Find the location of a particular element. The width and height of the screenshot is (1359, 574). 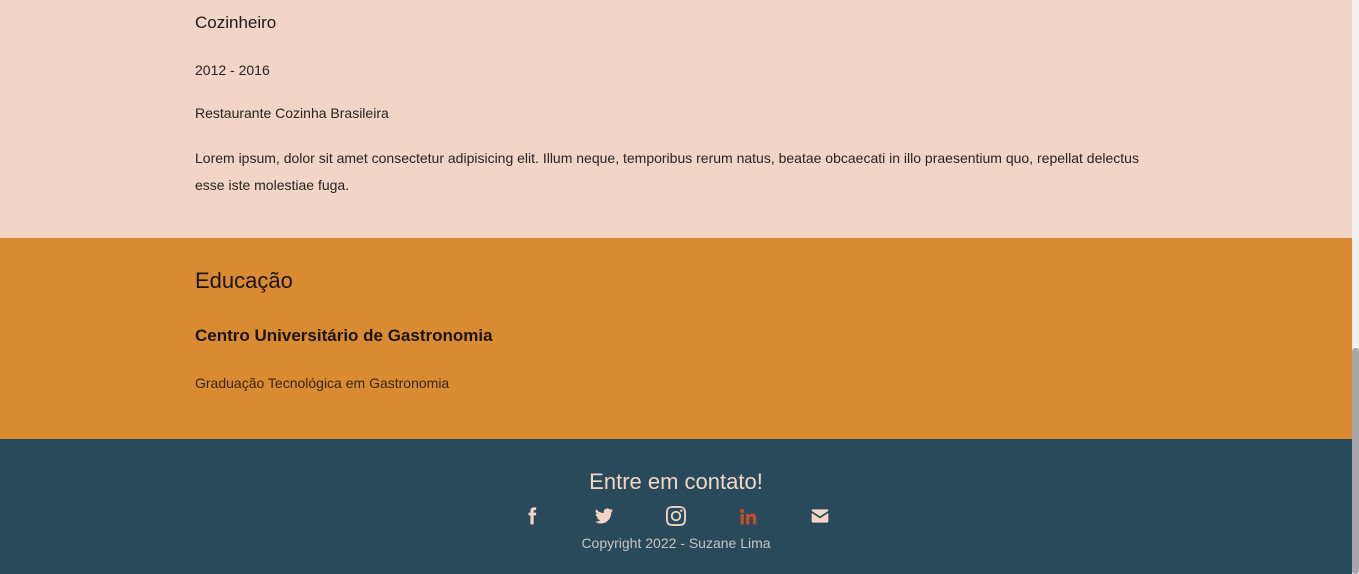

instagram-icon is located at coordinates (676, 516).